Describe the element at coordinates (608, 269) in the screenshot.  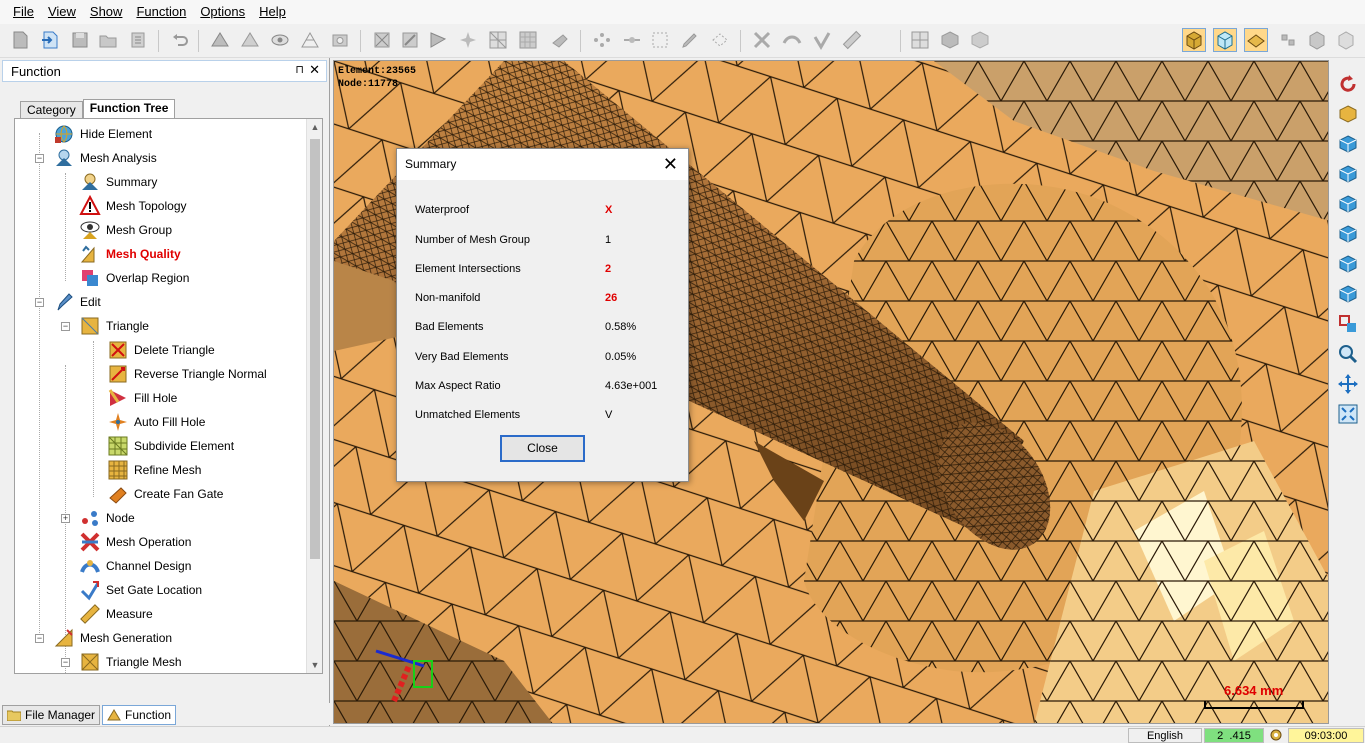
I see `summary-value: 2` at that location.